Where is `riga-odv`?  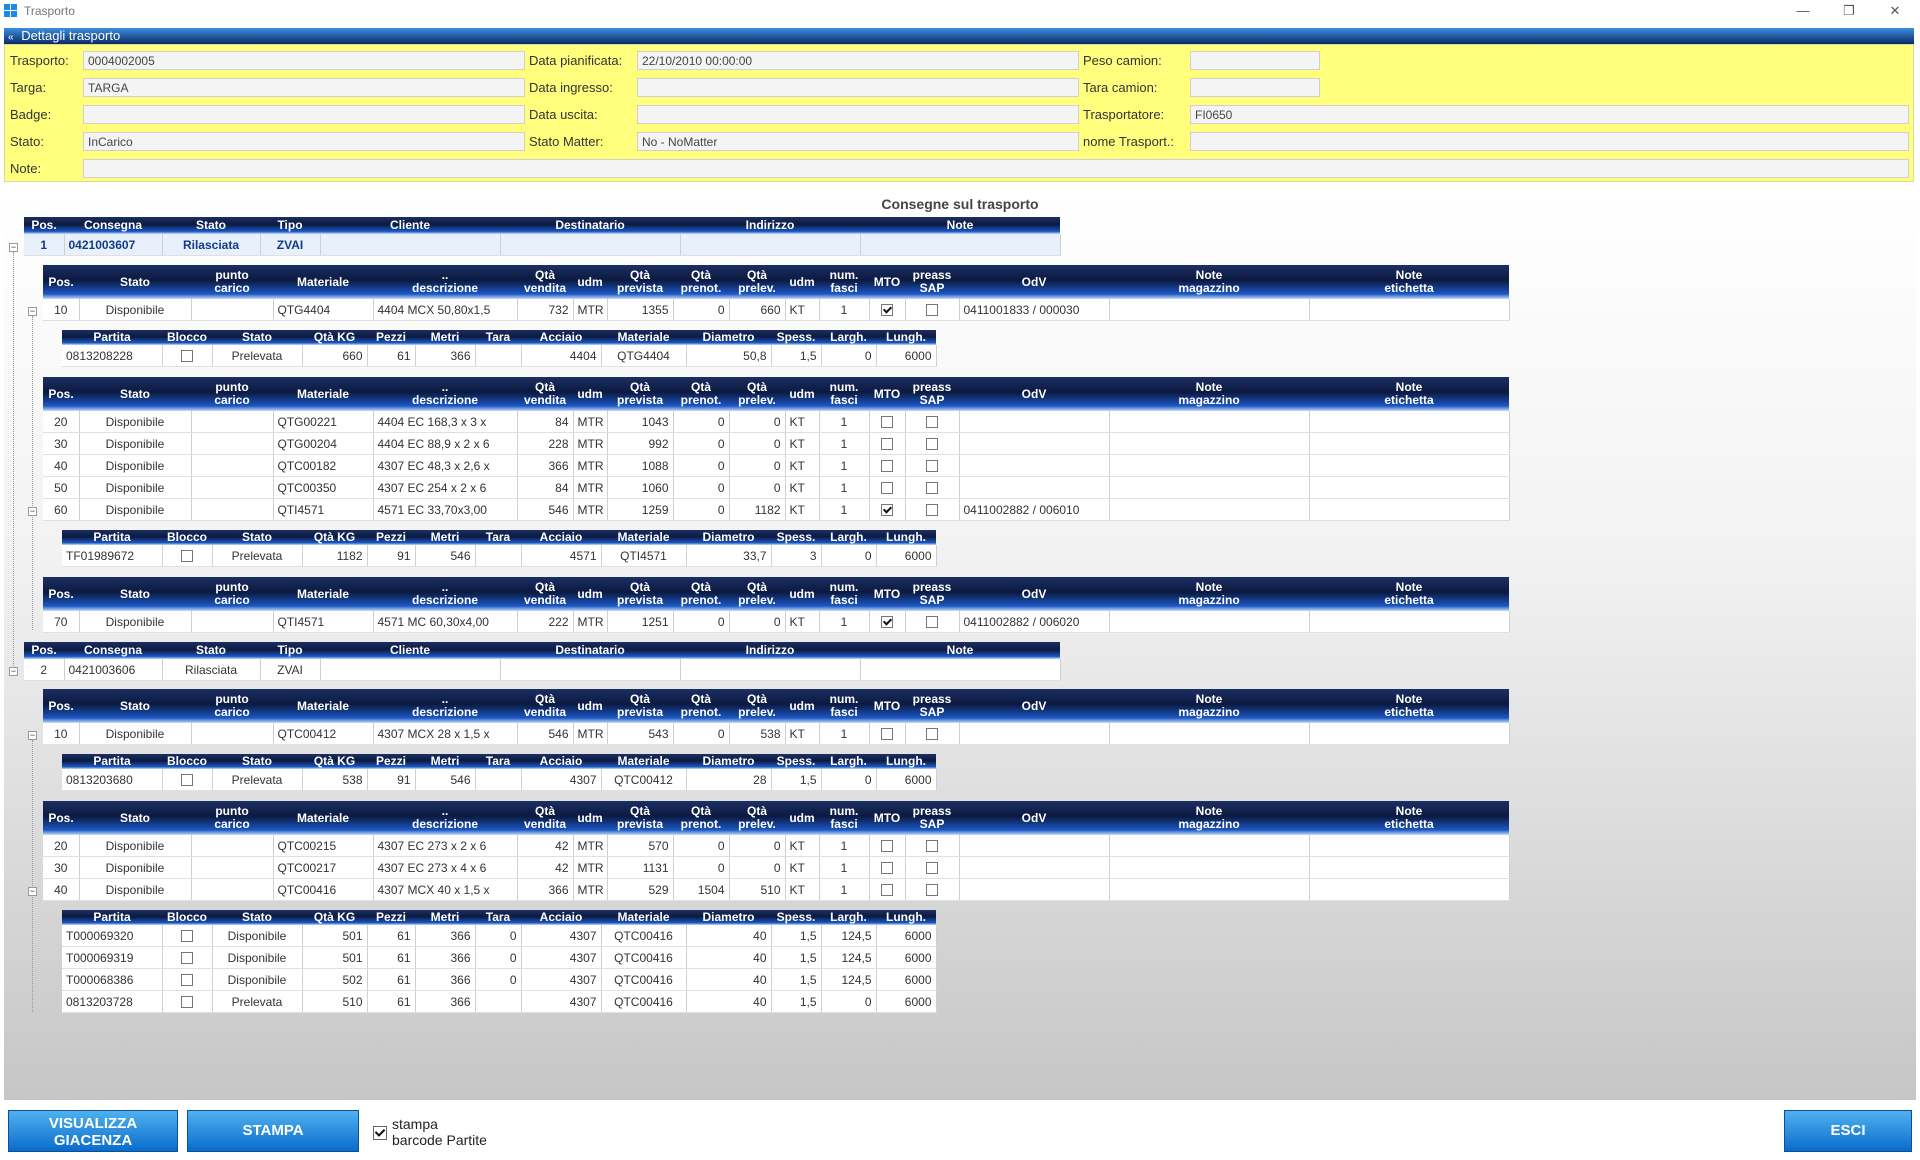 riga-odv is located at coordinates (1034, 846).